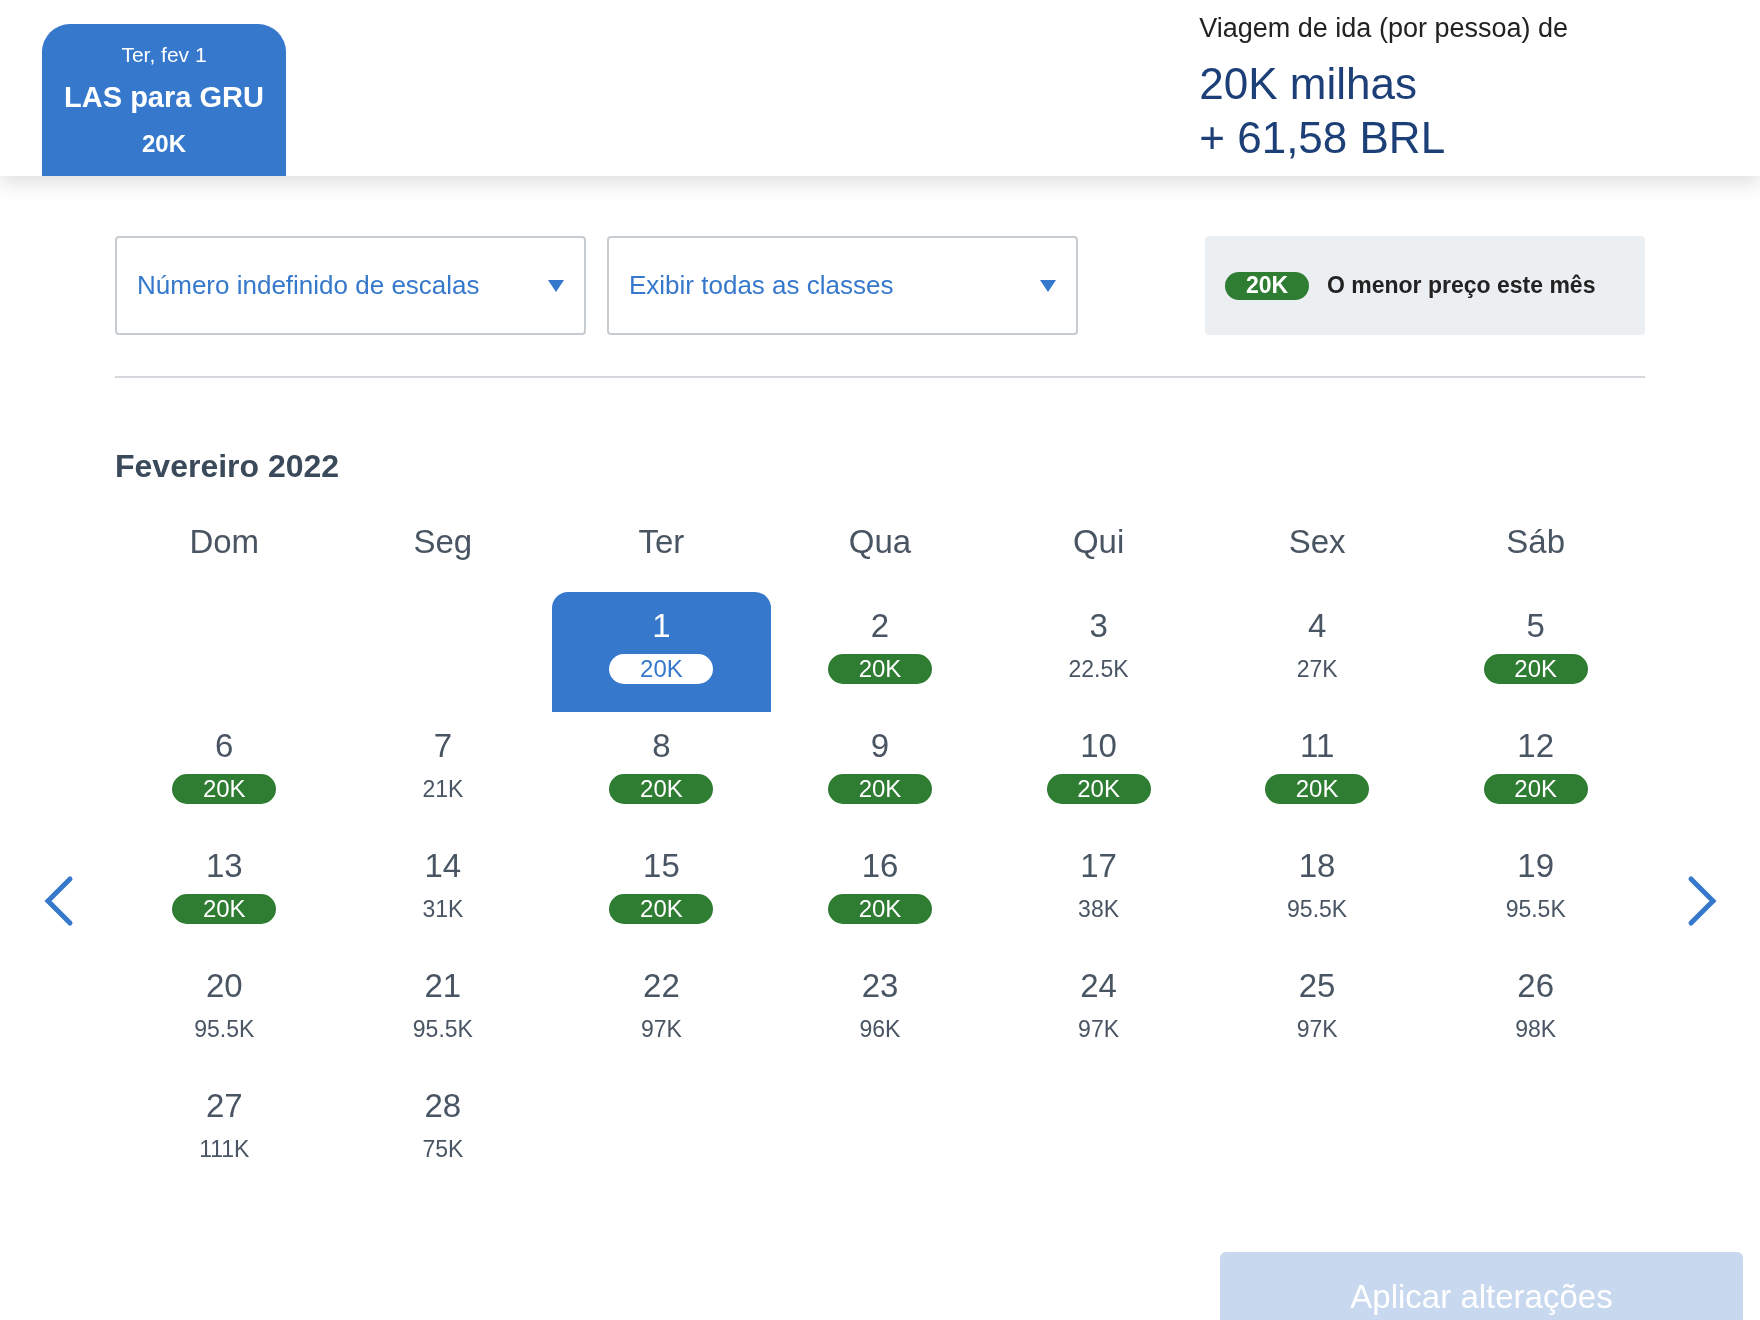  What do you see at coordinates (443, 866) in the screenshot?
I see `day-number: 14` at bounding box center [443, 866].